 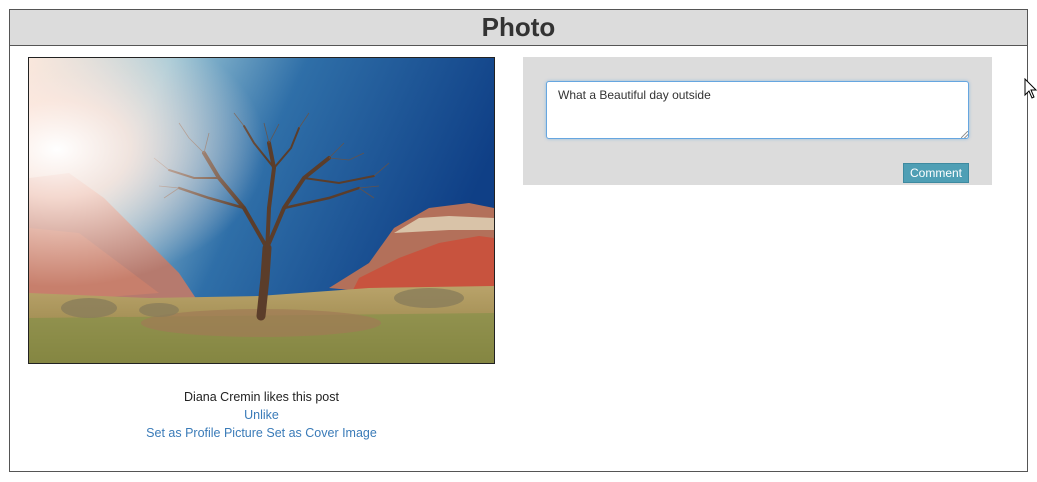 I want to click on dialog-title: Photo, so click(x=518, y=27).